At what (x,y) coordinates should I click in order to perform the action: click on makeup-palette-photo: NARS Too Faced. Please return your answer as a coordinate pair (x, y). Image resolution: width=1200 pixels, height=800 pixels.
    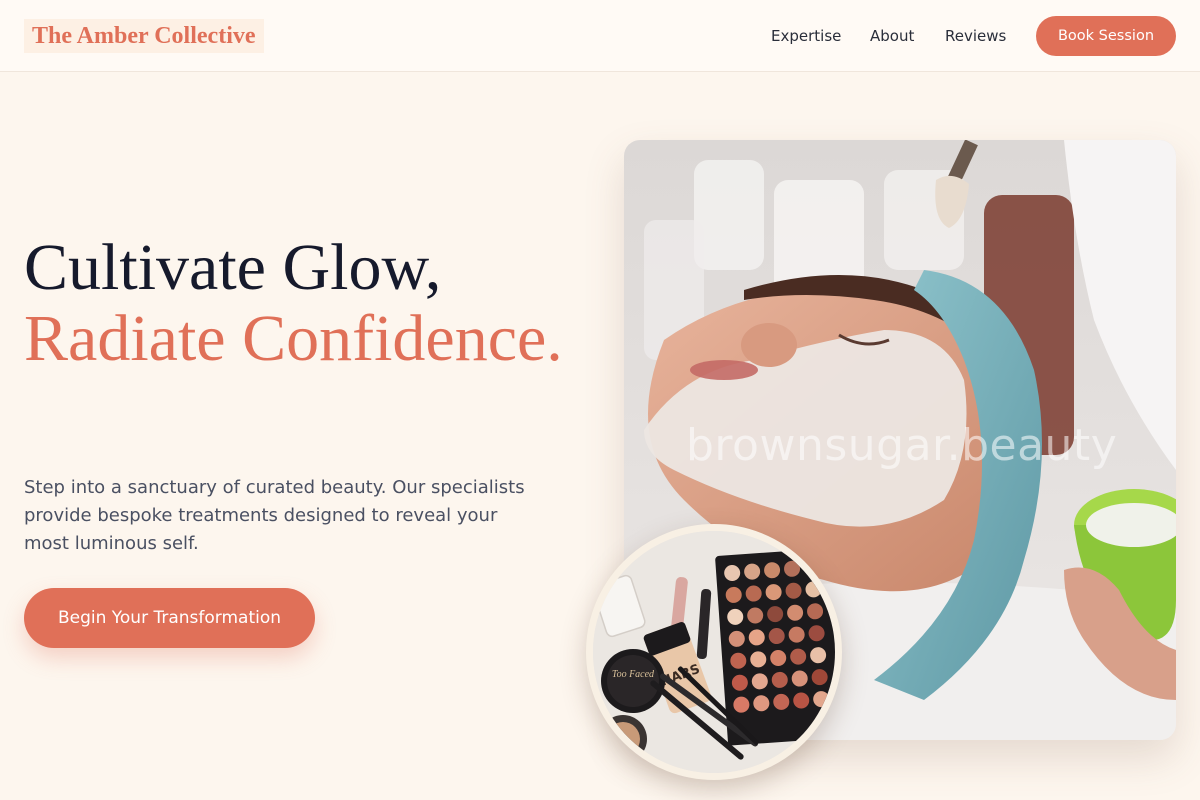
    Looking at the image, I should click on (714, 652).